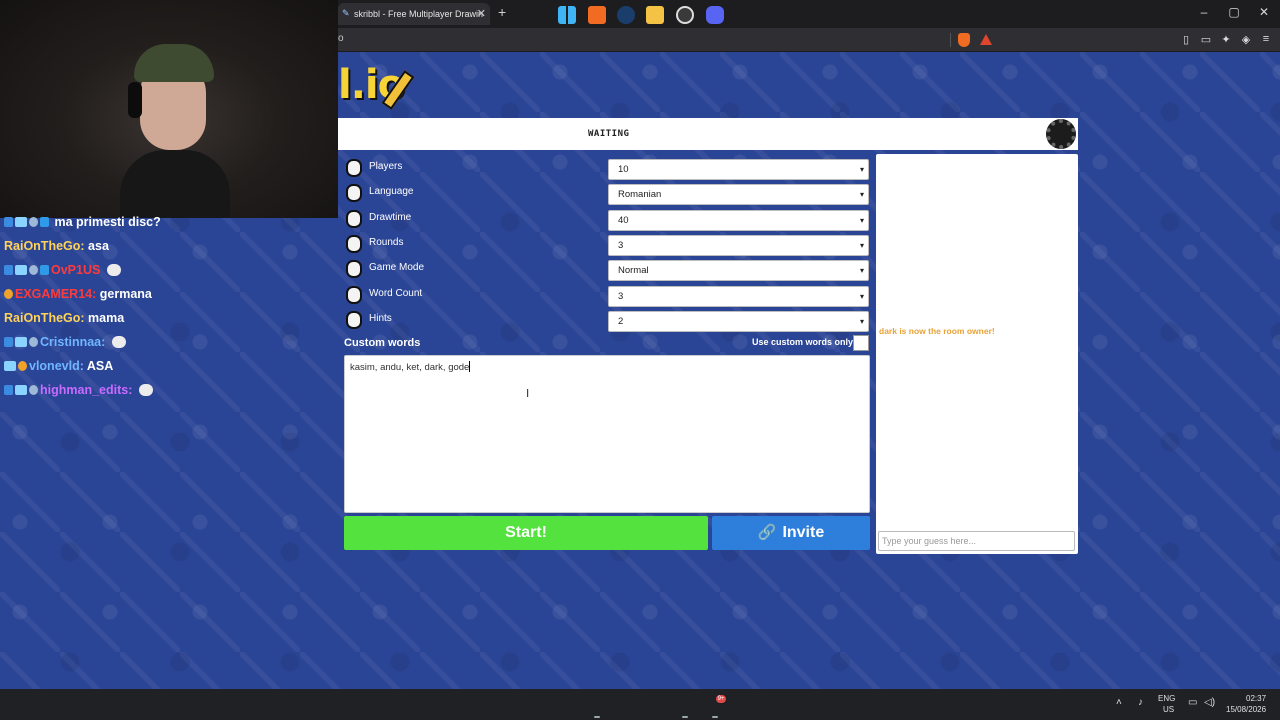  Describe the element at coordinates (56, 294) in the screenshot. I see `chat-username: EXGAMER14:` at that location.